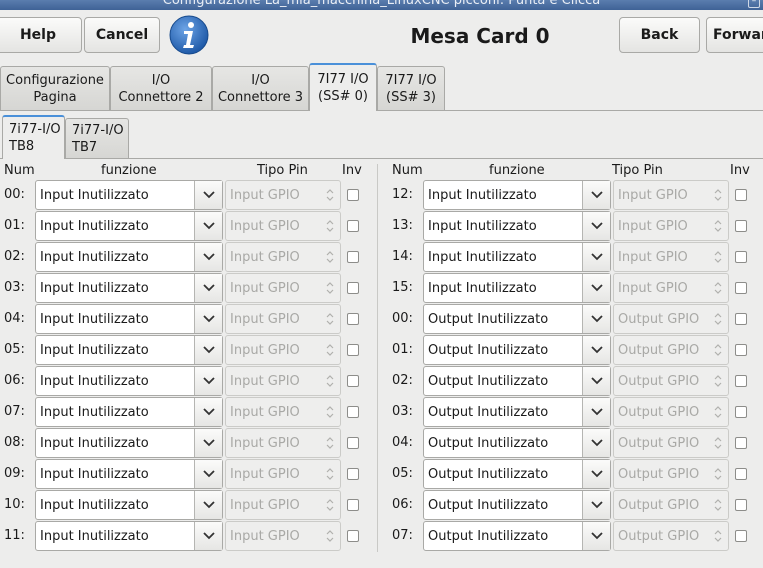  What do you see at coordinates (161, 88) in the screenshot?
I see `tab-io-connettore-2: I/O Connettore 2` at bounding box center [161, 88].